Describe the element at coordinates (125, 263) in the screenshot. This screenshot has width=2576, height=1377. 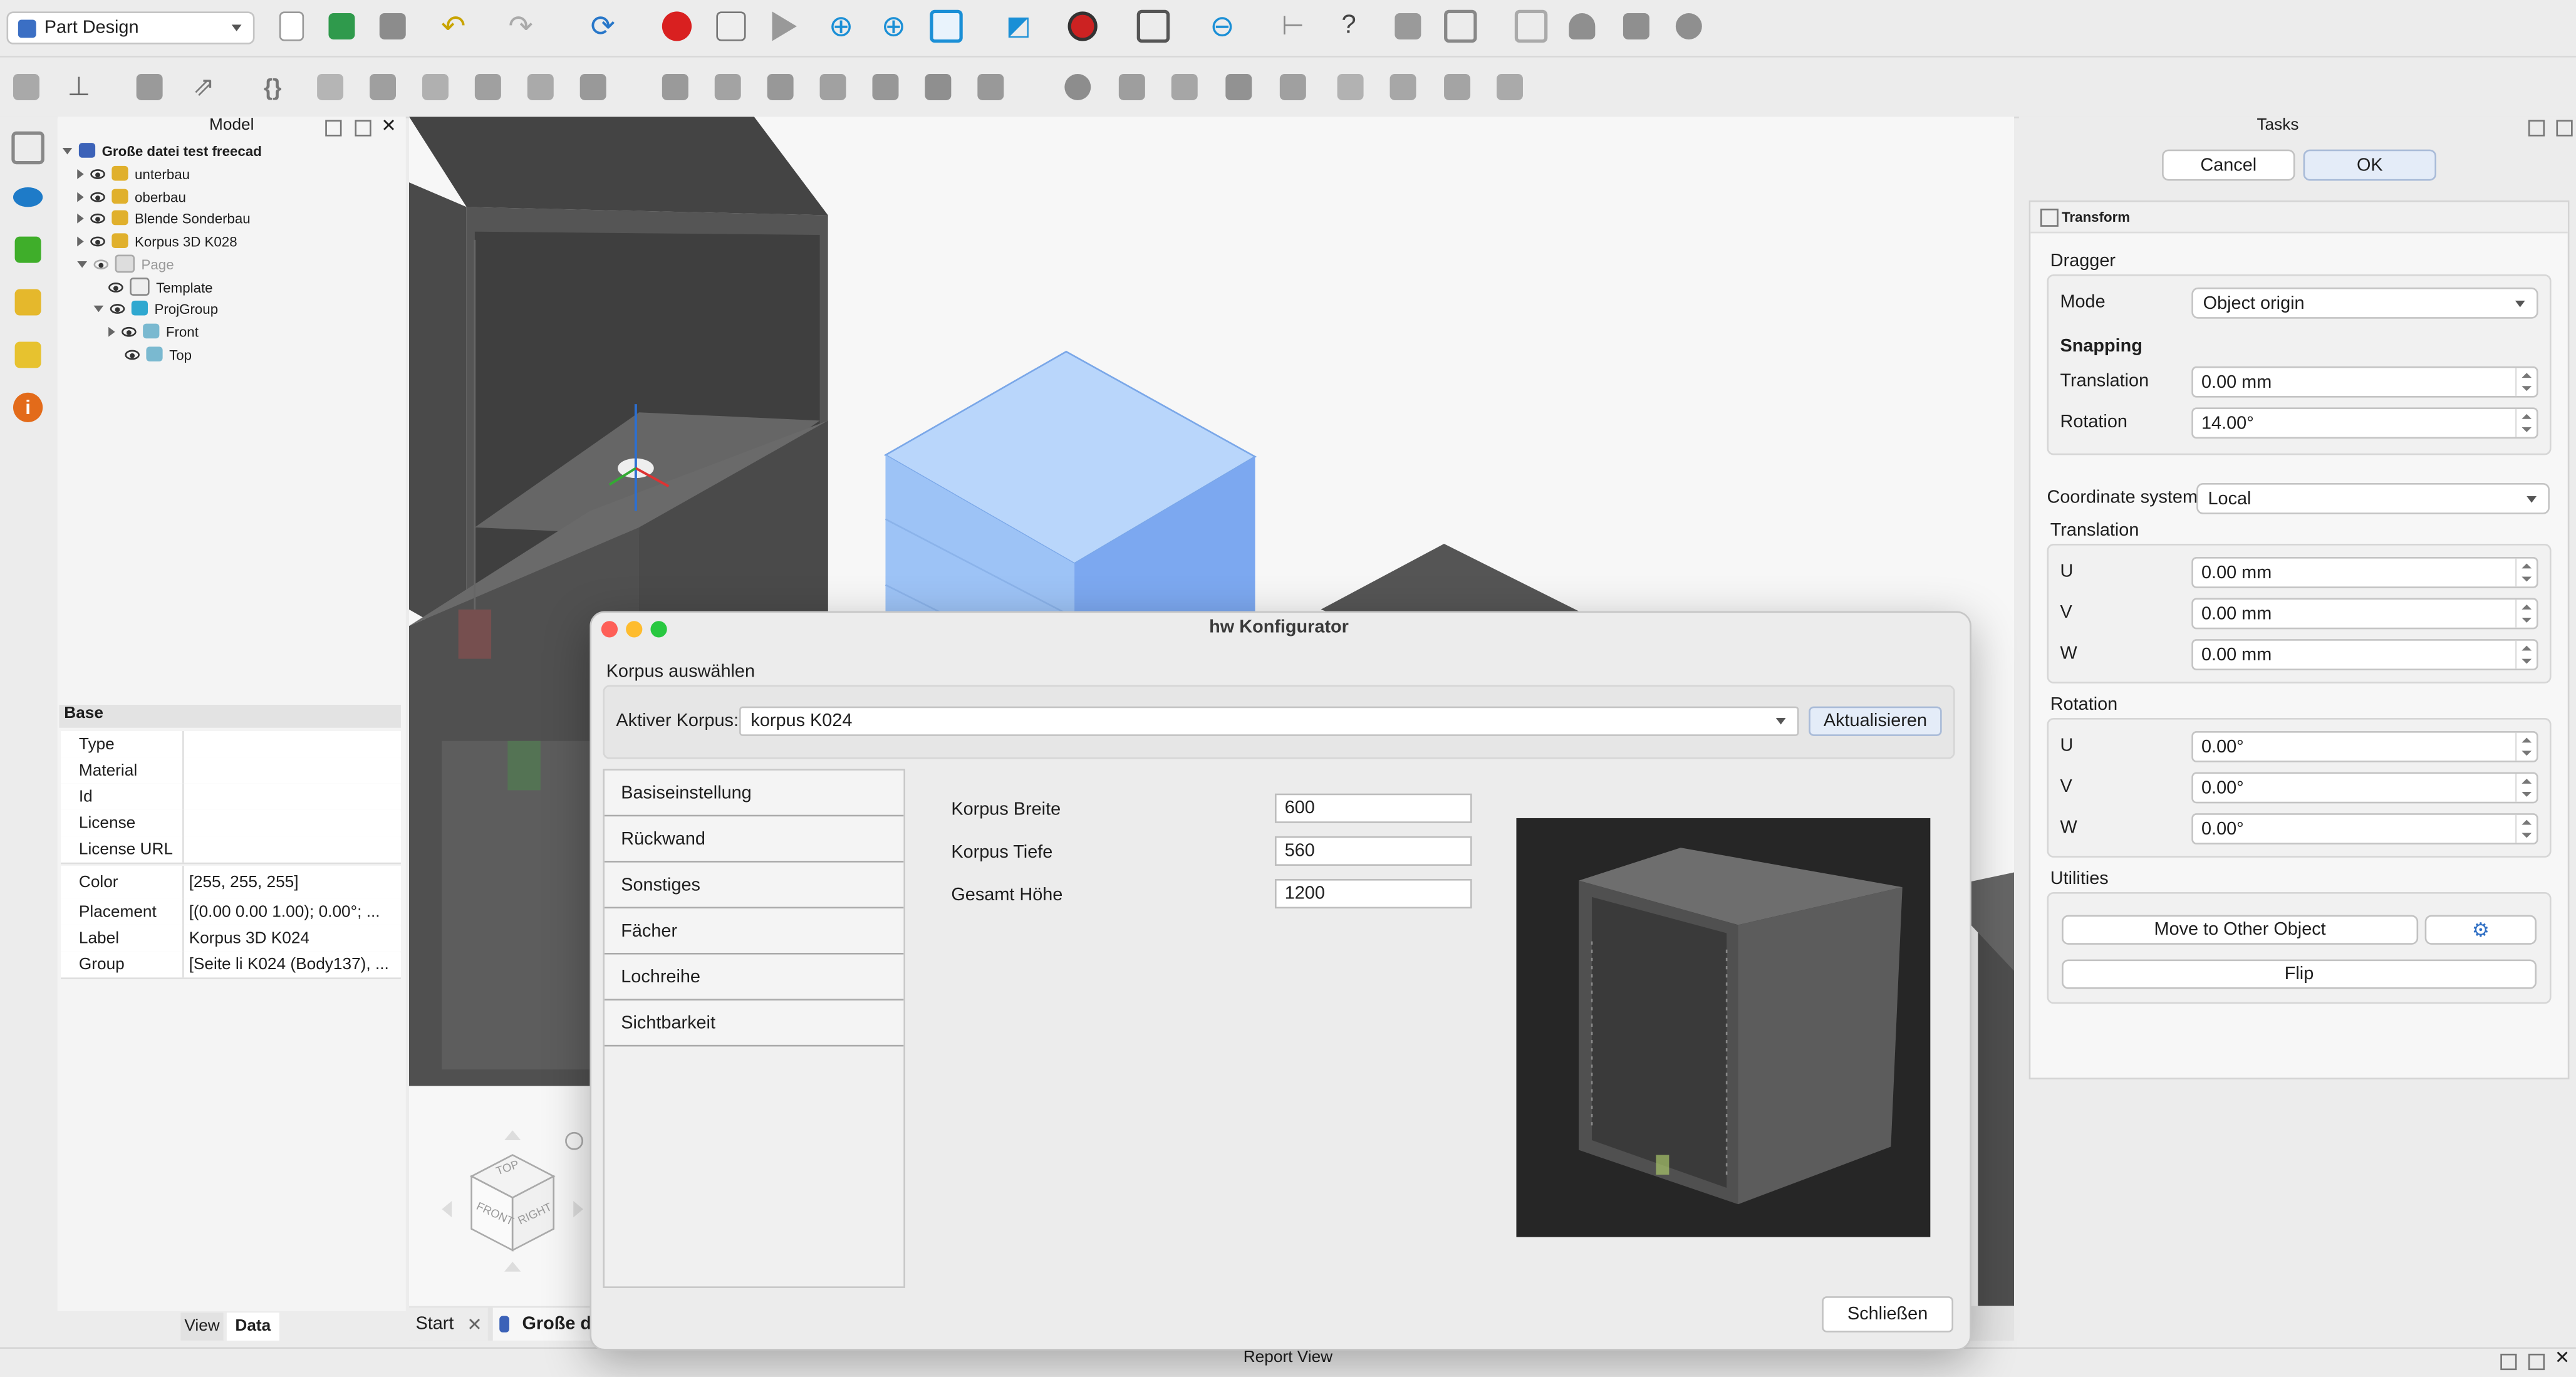
I see `tree-item-page: Page` at that location.